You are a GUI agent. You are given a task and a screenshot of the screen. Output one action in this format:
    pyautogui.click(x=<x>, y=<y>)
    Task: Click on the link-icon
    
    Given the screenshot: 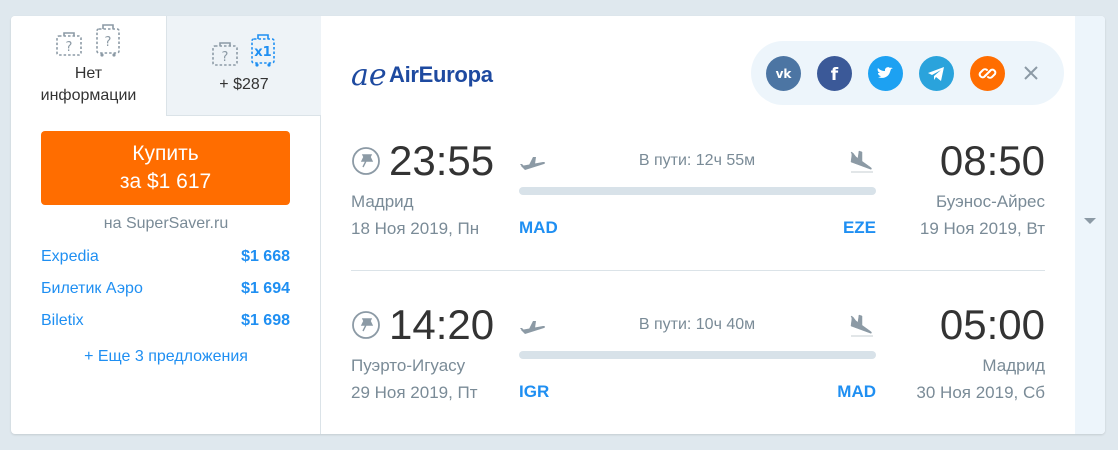 What is the action you would take?
    pyautogui.click(x=987, y=73)
    